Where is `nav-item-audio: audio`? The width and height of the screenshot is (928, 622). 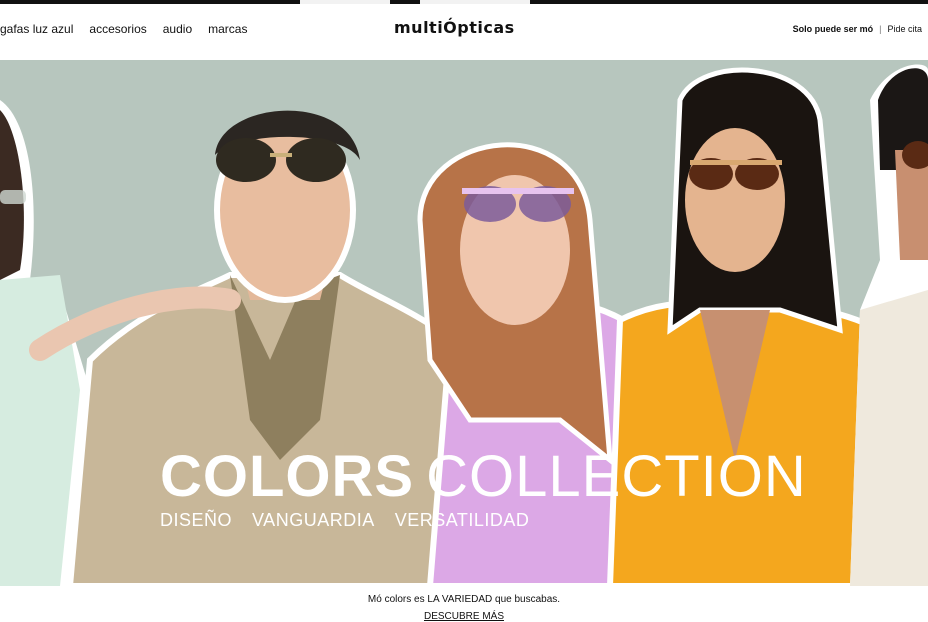 nav-item-audio: audio is located at coordinates (177, 29).